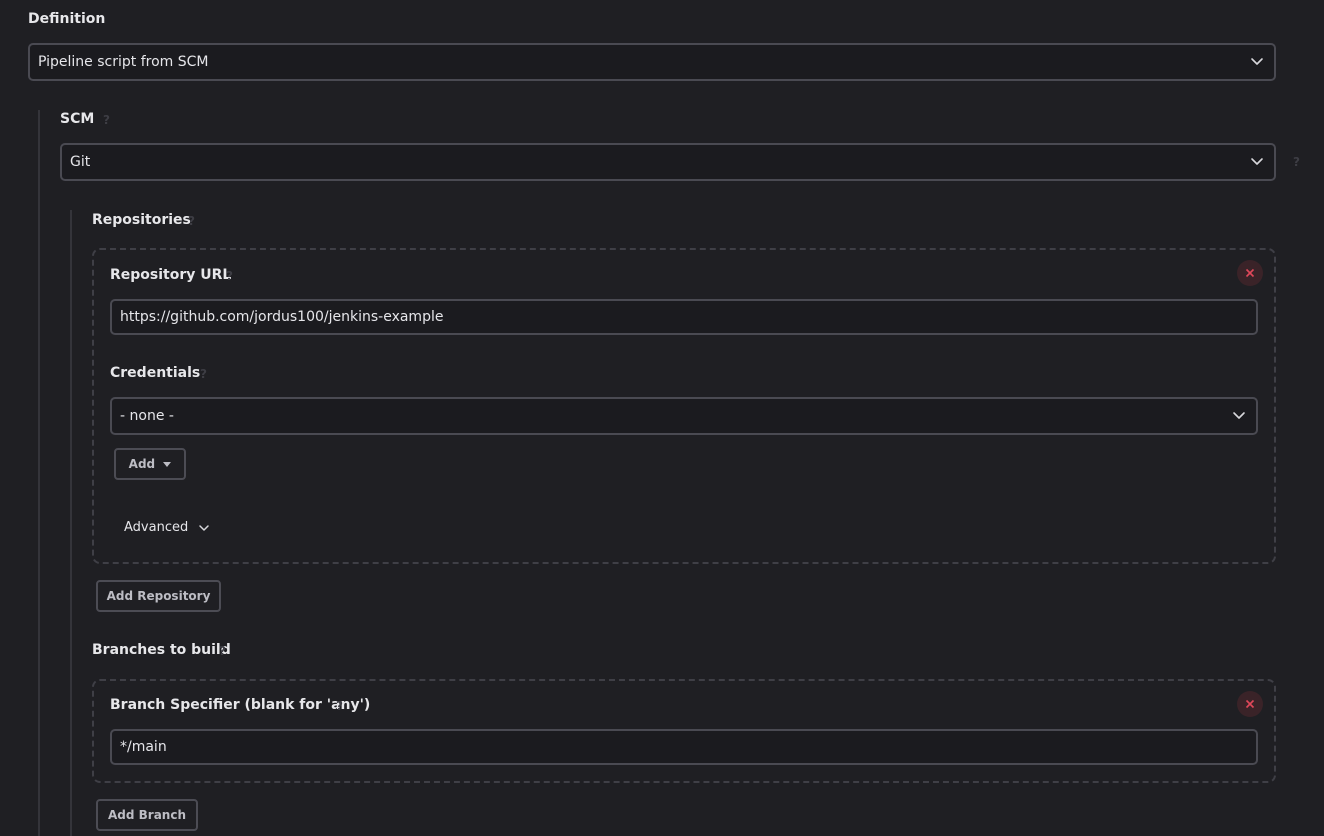 Image resolution: width=1324 pixels, height=836 pixels. I want to click on delete-repository-button, so click(1250, 273).